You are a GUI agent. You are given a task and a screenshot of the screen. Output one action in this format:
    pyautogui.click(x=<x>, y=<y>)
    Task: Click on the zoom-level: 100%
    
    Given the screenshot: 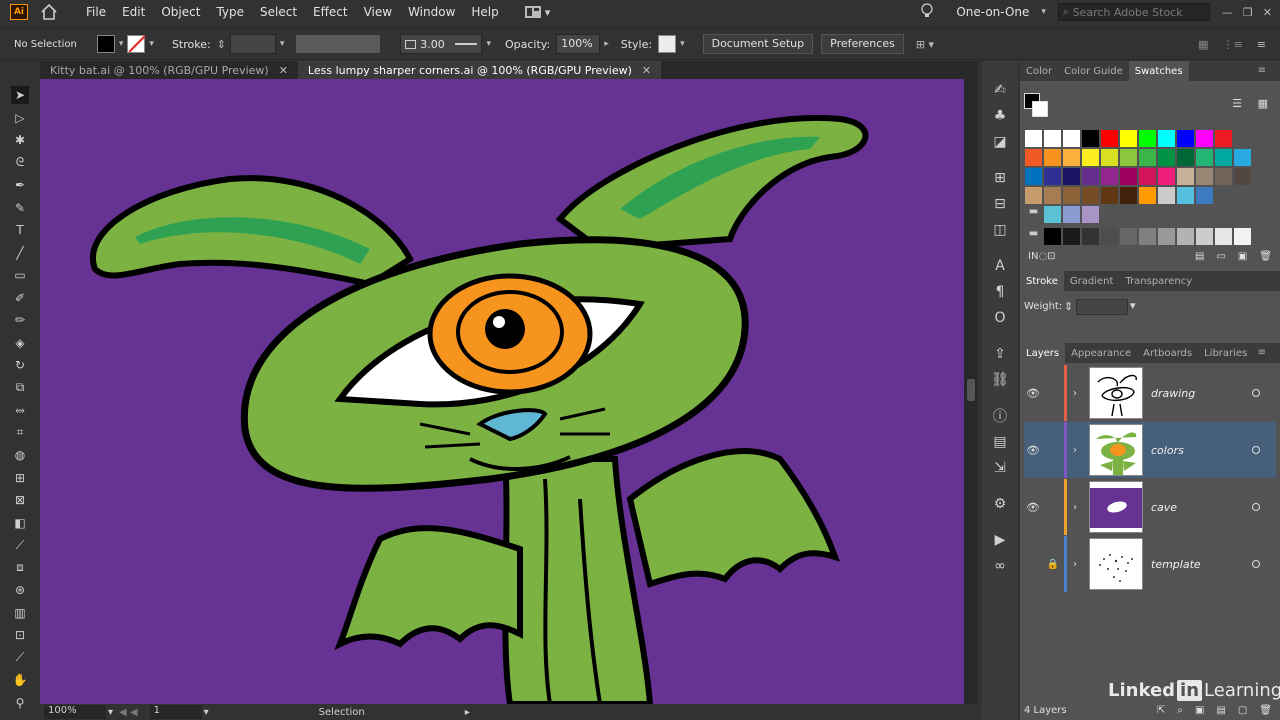 What is the action you would take?
    pyautogui.click(x=75, y=712)
    